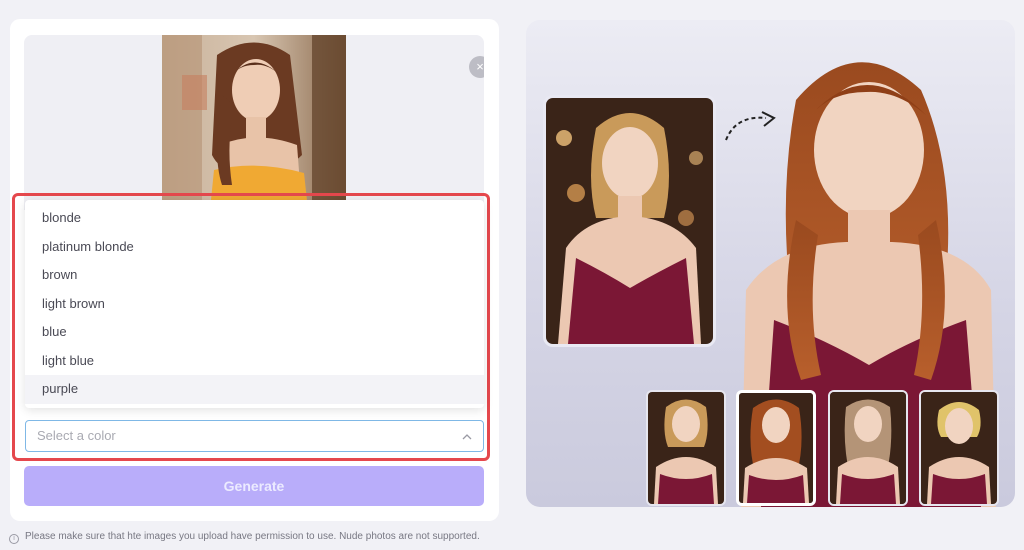 Image resolution: width=1024 pixels, height=550 pixels. What do you see at coordinates (480, 66) in the screenshot?
I see `close-icon: ×` at bounding box center [480, 66].